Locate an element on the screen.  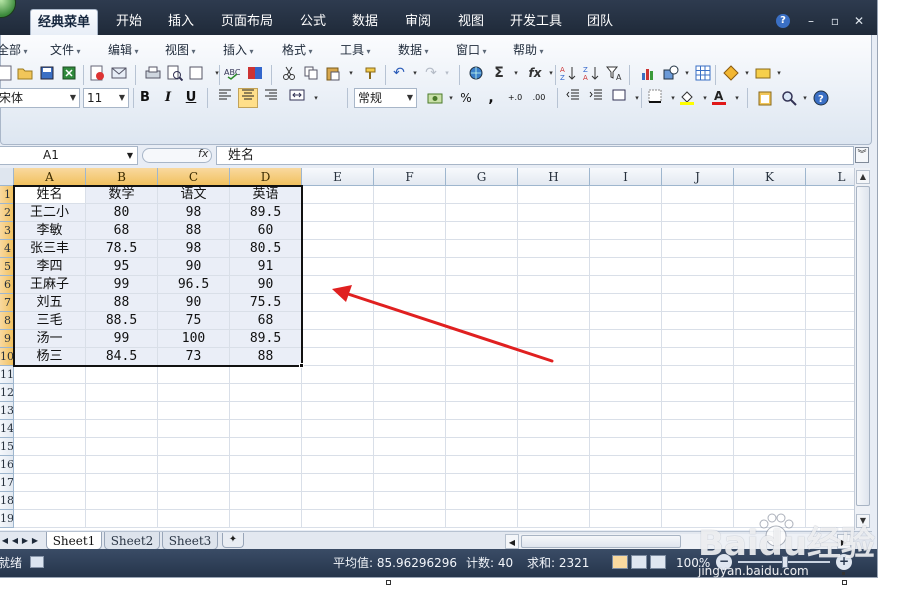
help-icon: ? is located at coordinates (783, 21).